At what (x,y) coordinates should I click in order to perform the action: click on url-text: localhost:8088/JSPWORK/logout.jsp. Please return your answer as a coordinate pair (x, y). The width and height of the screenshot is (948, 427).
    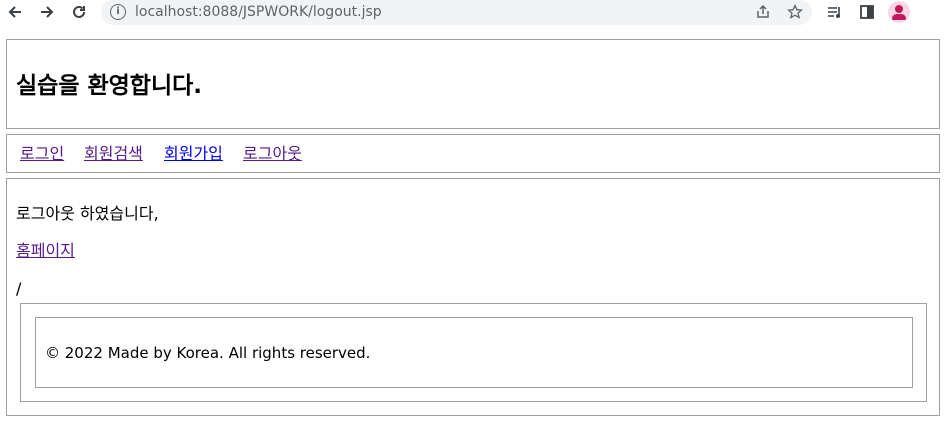
    Looking at the image, I should click on (258, 12).